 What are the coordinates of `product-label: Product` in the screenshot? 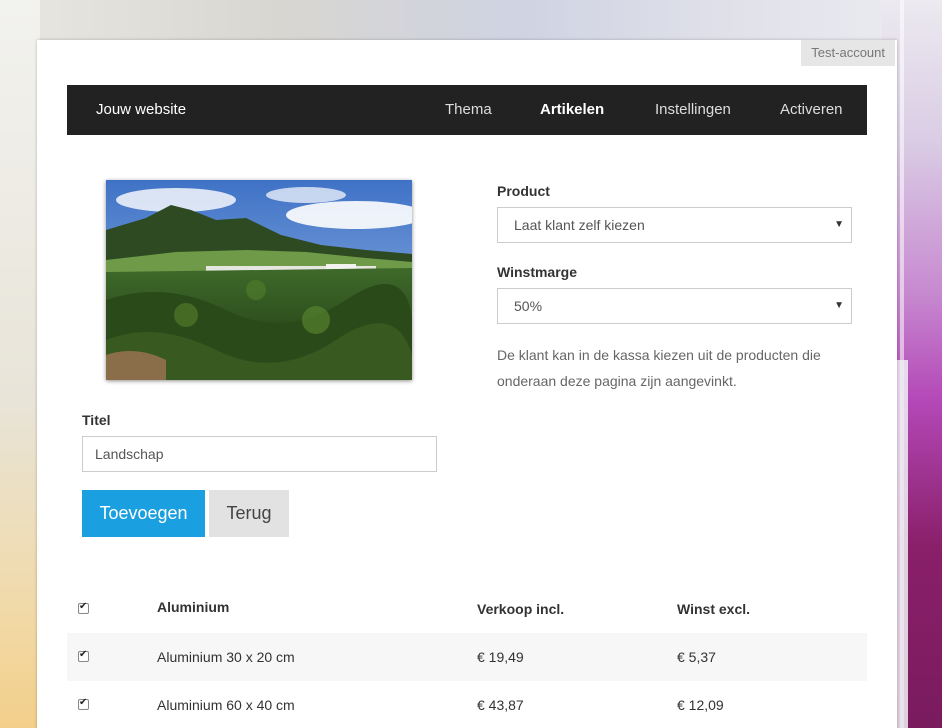 It's located at (523, 191).